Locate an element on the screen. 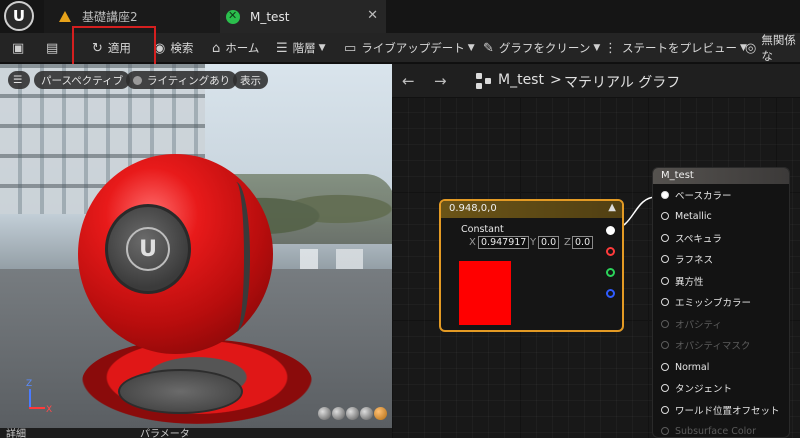 The width and height of the screenshot is (800, 438). pin-label: ラフネス is located at coordinates (694, 260).